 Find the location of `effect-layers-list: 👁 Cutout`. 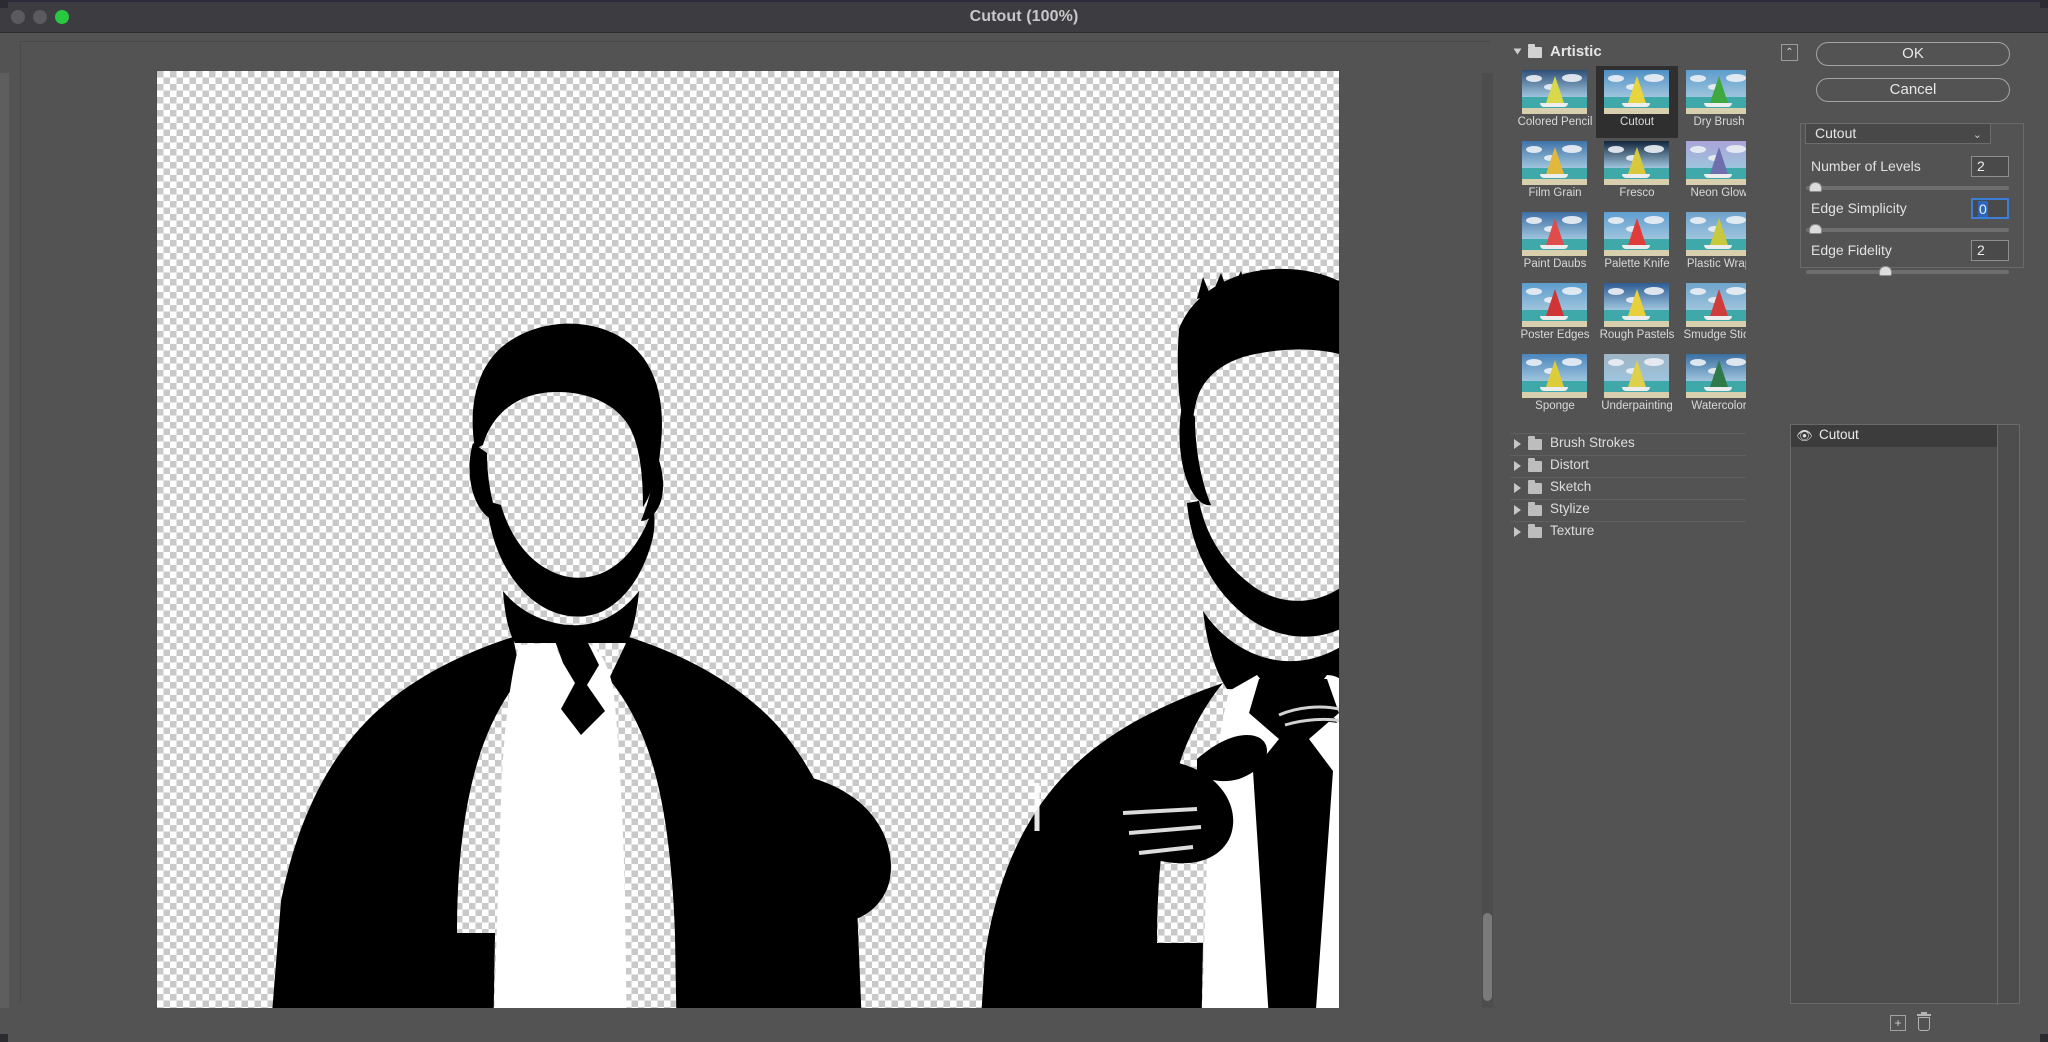

effect-layers-list: 👁 Cutout is located at coordinates (1905, 714).